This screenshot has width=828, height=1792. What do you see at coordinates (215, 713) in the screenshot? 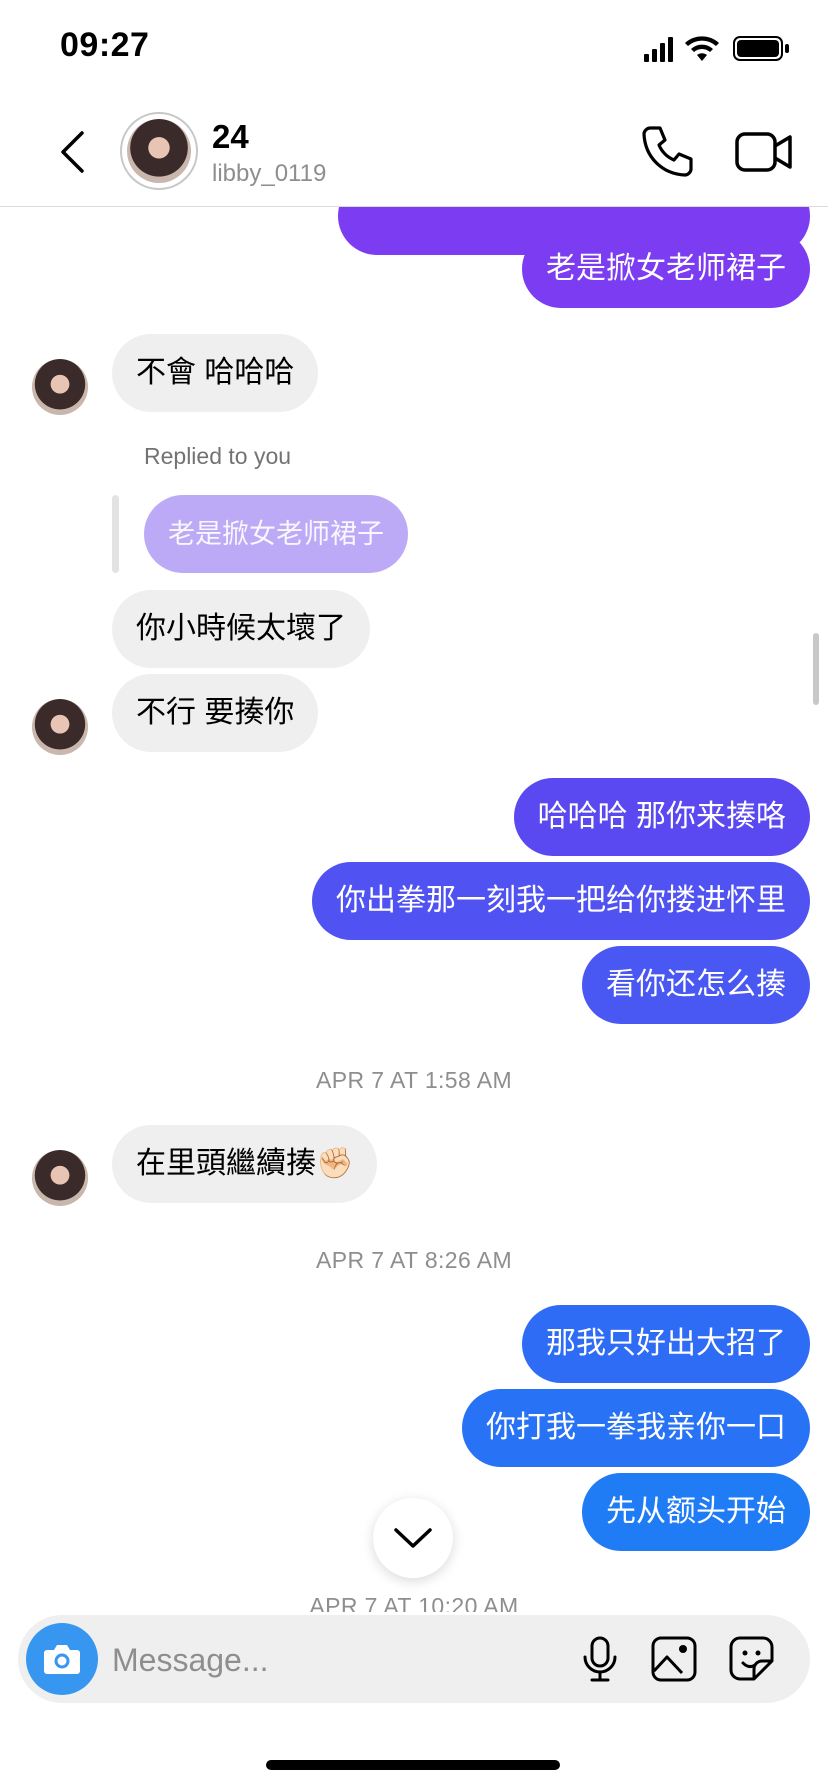
I see `message-bubble-incoming: 不行 要揍你` at bounding box center [215, 713].